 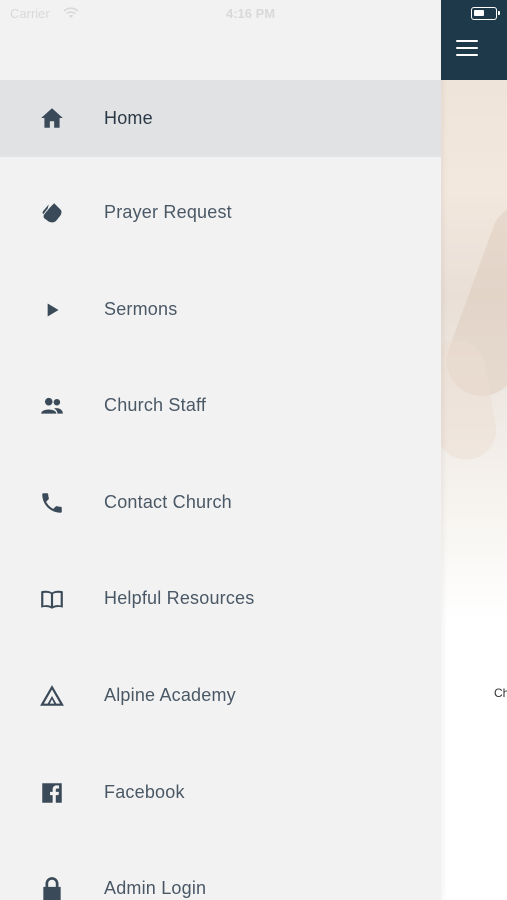 I want to click on play-icon, so click(x=52, y=310).